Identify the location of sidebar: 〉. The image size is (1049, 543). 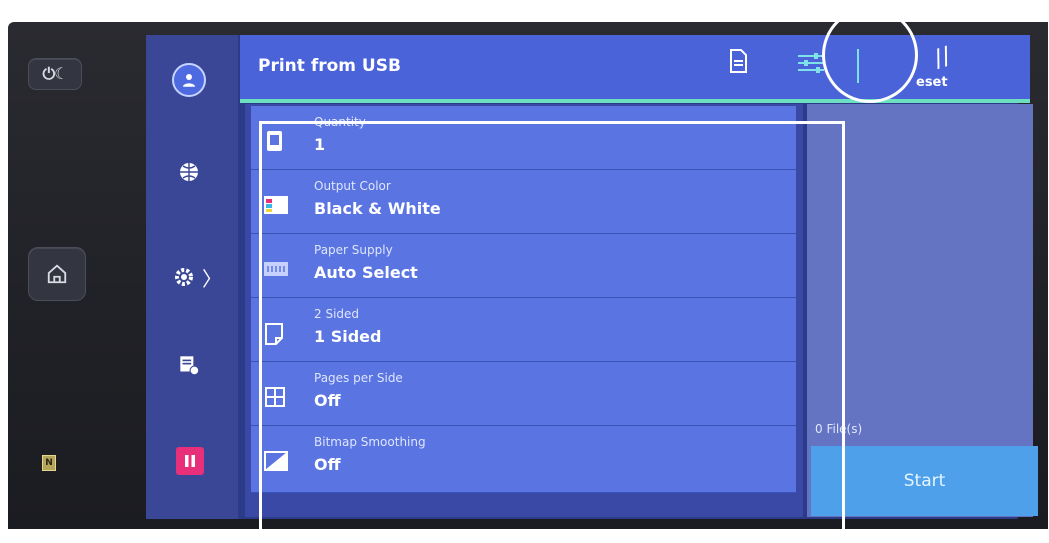
(192, 277).